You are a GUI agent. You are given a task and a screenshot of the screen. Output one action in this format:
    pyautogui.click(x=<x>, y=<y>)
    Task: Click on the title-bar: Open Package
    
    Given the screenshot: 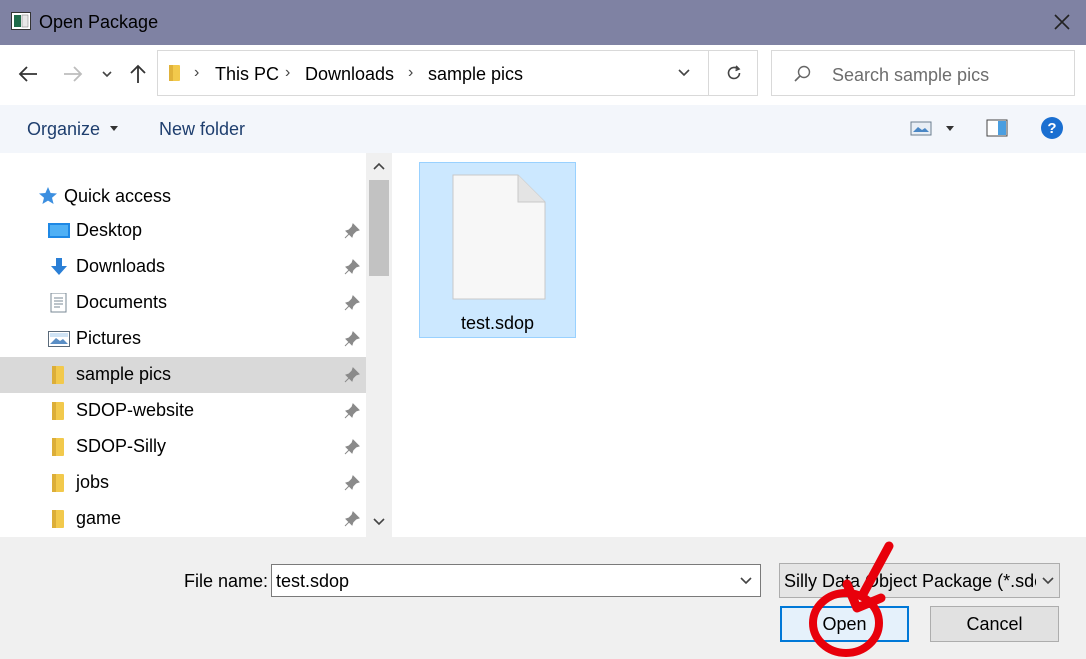 What is the action you would take?
    pyautogui.click(x=543, y=22)
    